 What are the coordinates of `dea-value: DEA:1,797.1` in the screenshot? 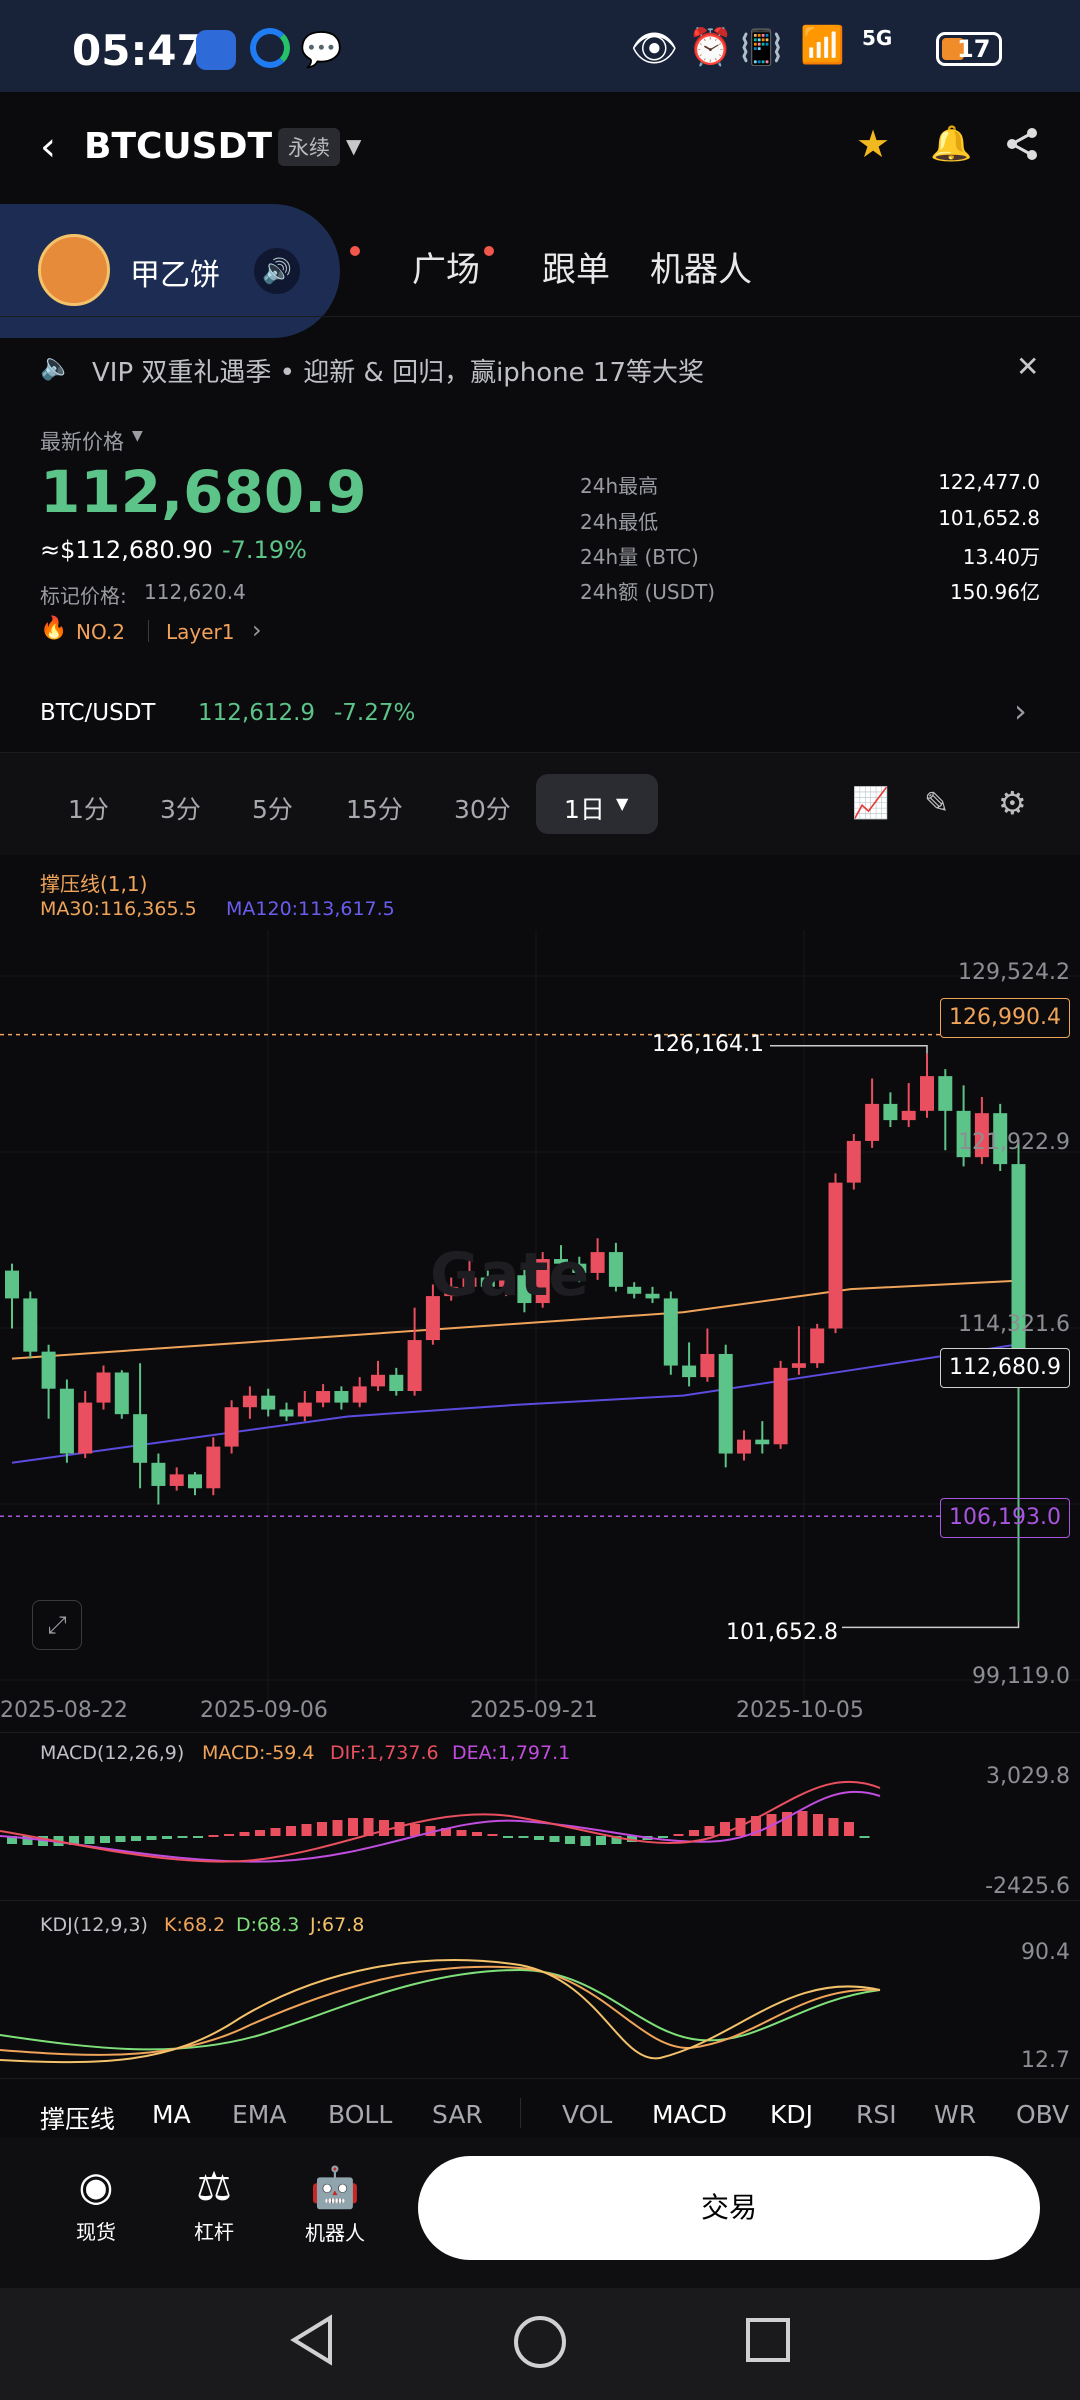 It's located at (511, 1753).